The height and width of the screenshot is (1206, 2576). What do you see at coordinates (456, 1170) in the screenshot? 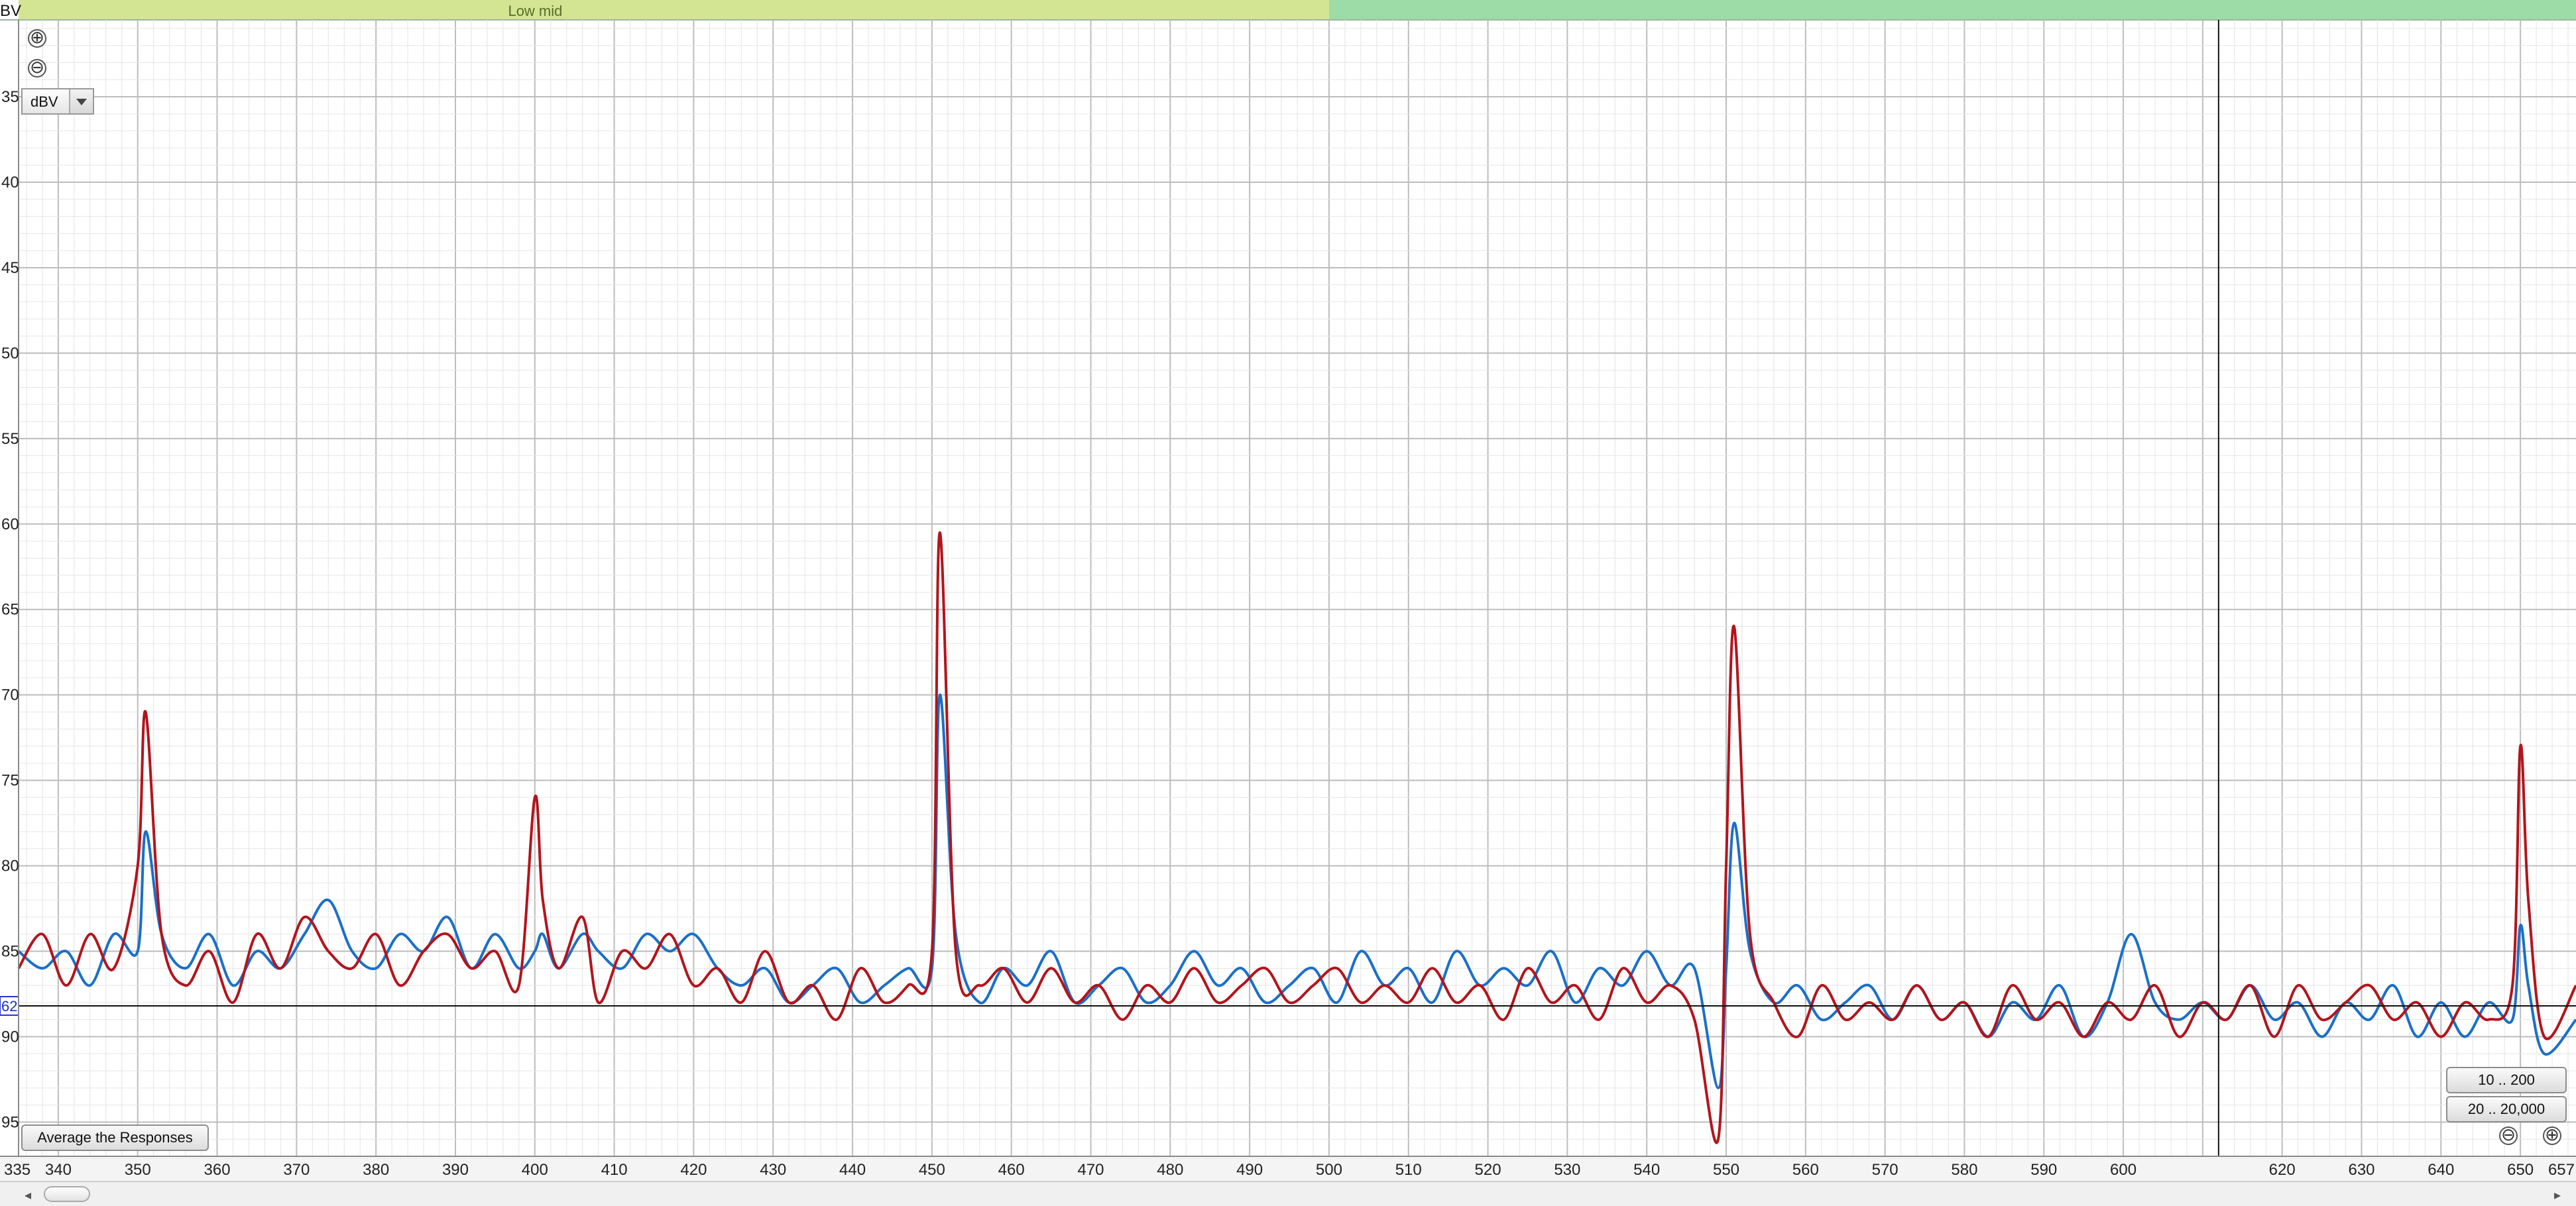
I see `x-tick-label: 390` at bounding box center [456, 1170].